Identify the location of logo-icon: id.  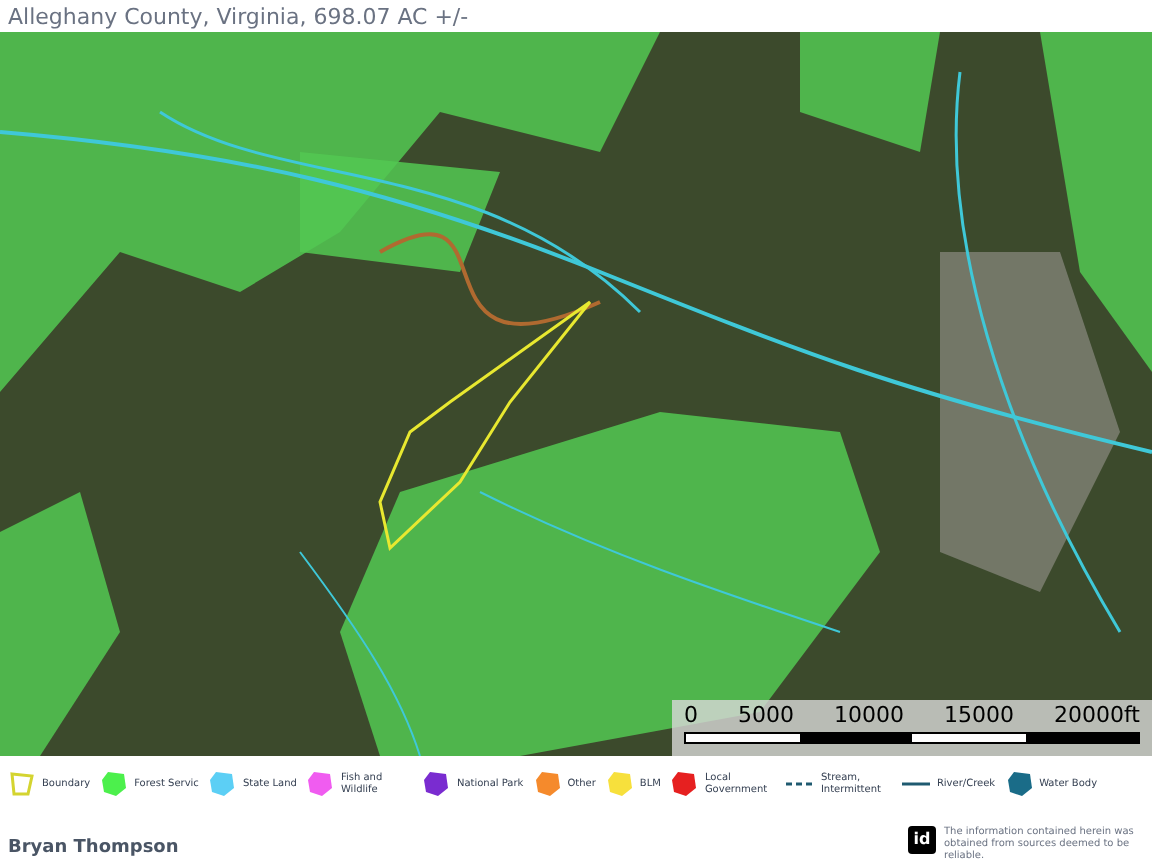
(922, 840).